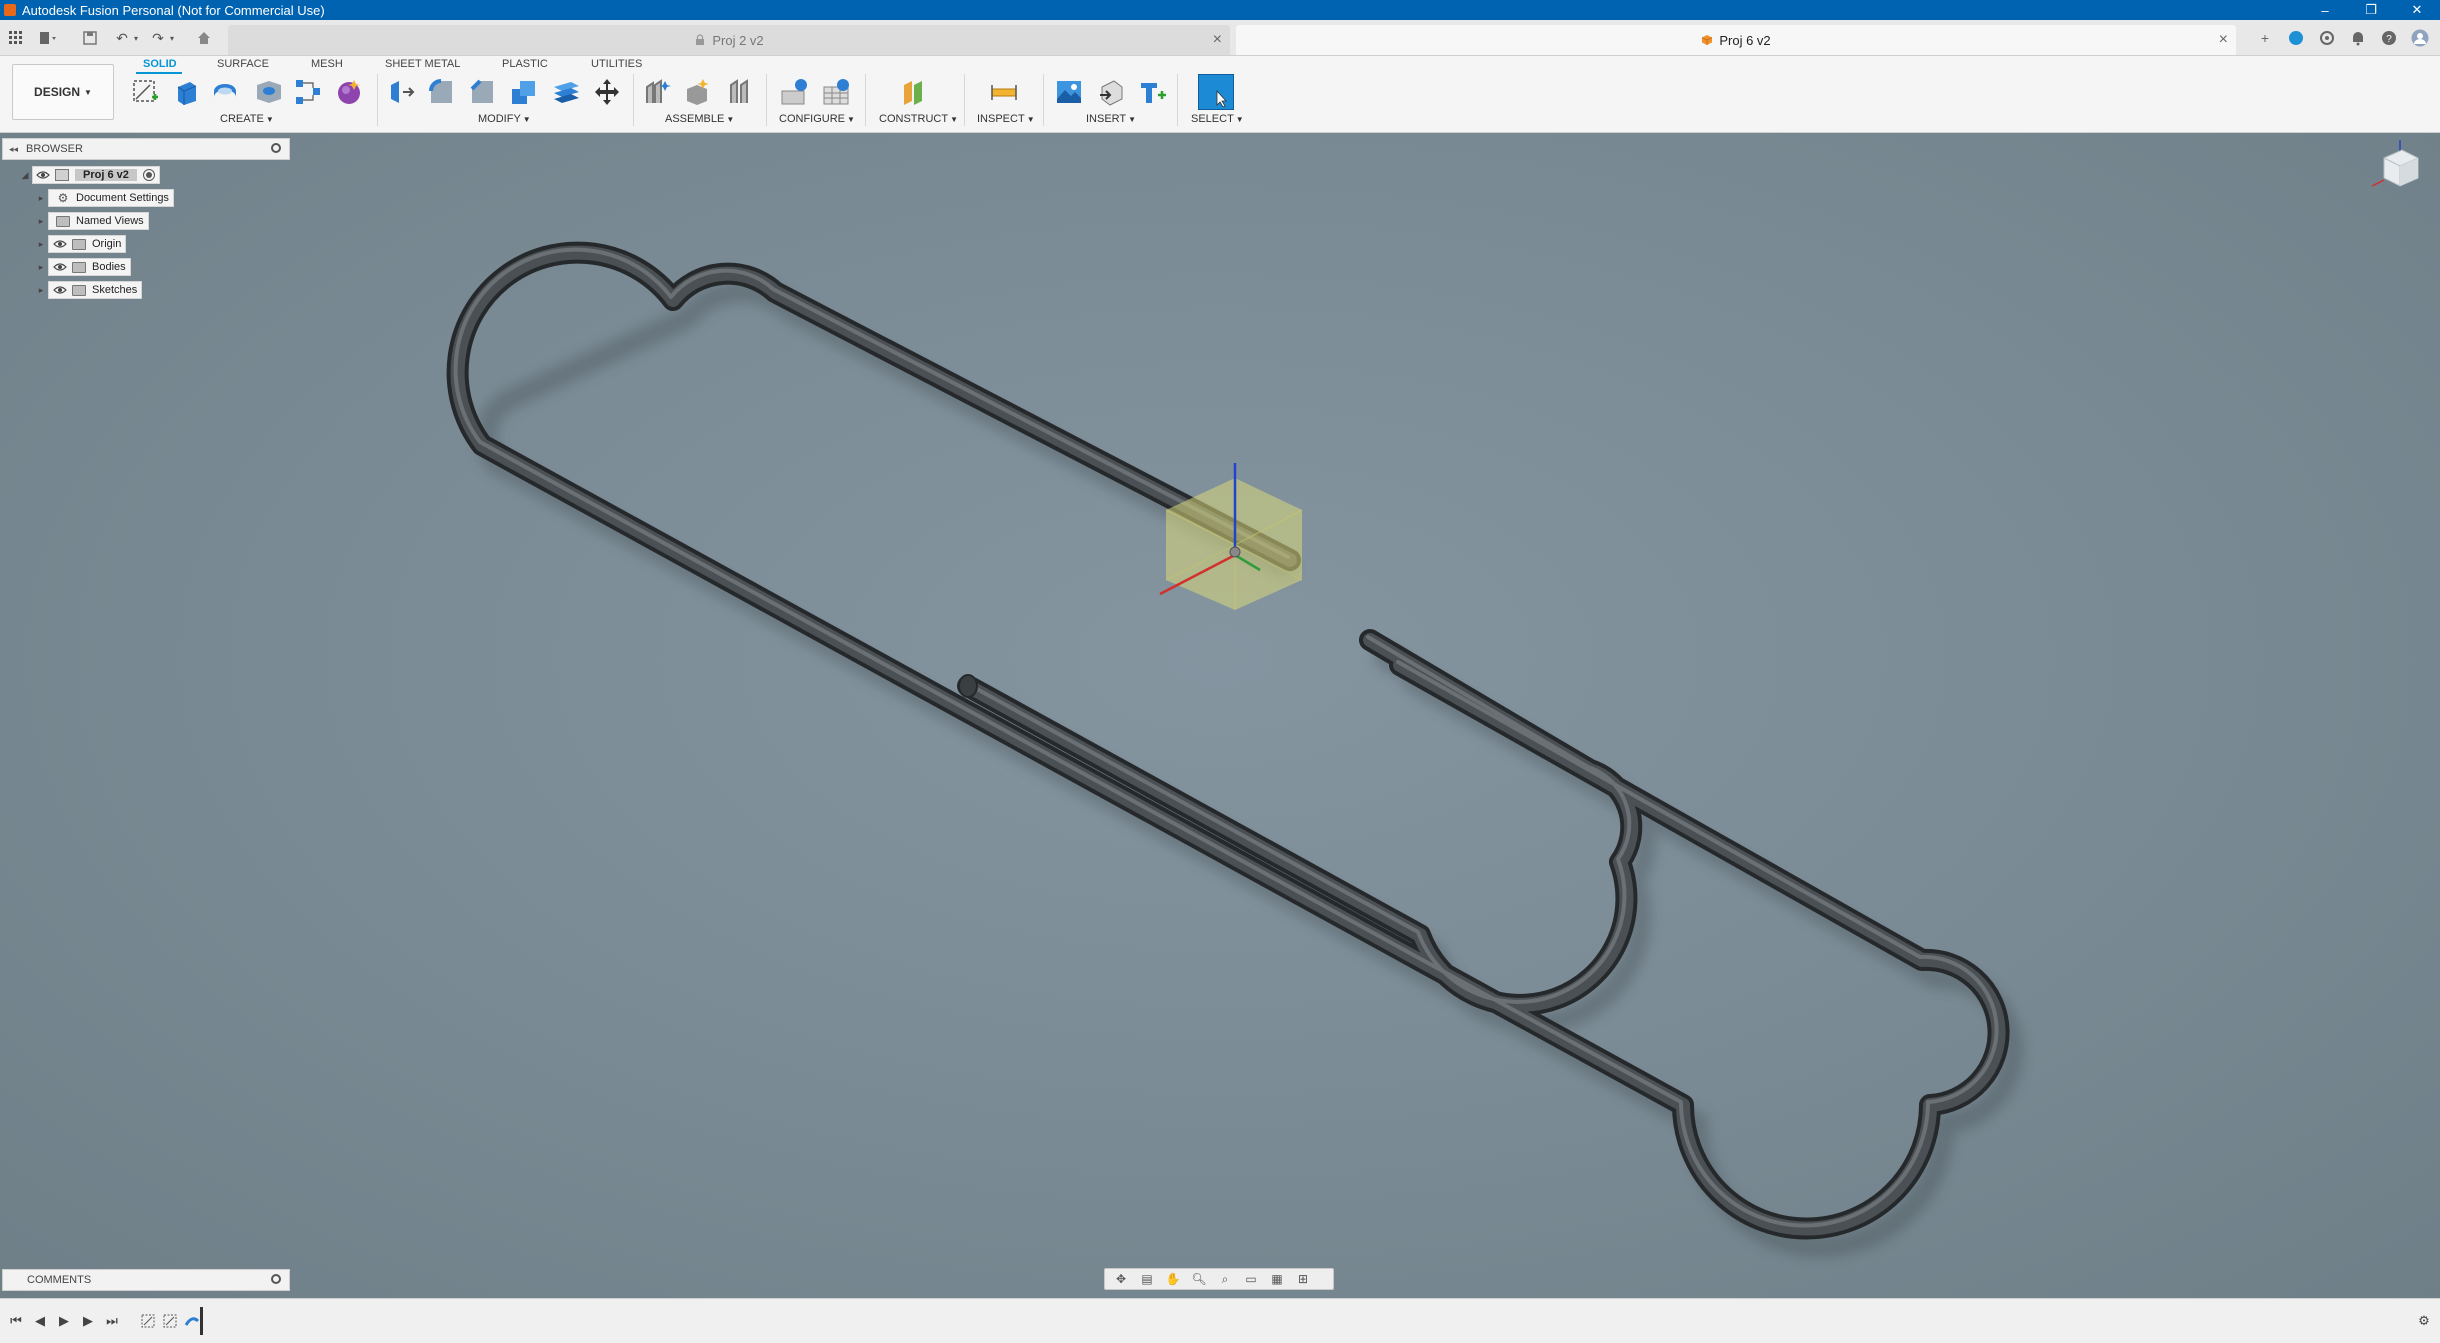 Image resolution: width=2440 pixels, height=1343 pixels. I want to click on play-icon: ▶, so click(64, 1321).